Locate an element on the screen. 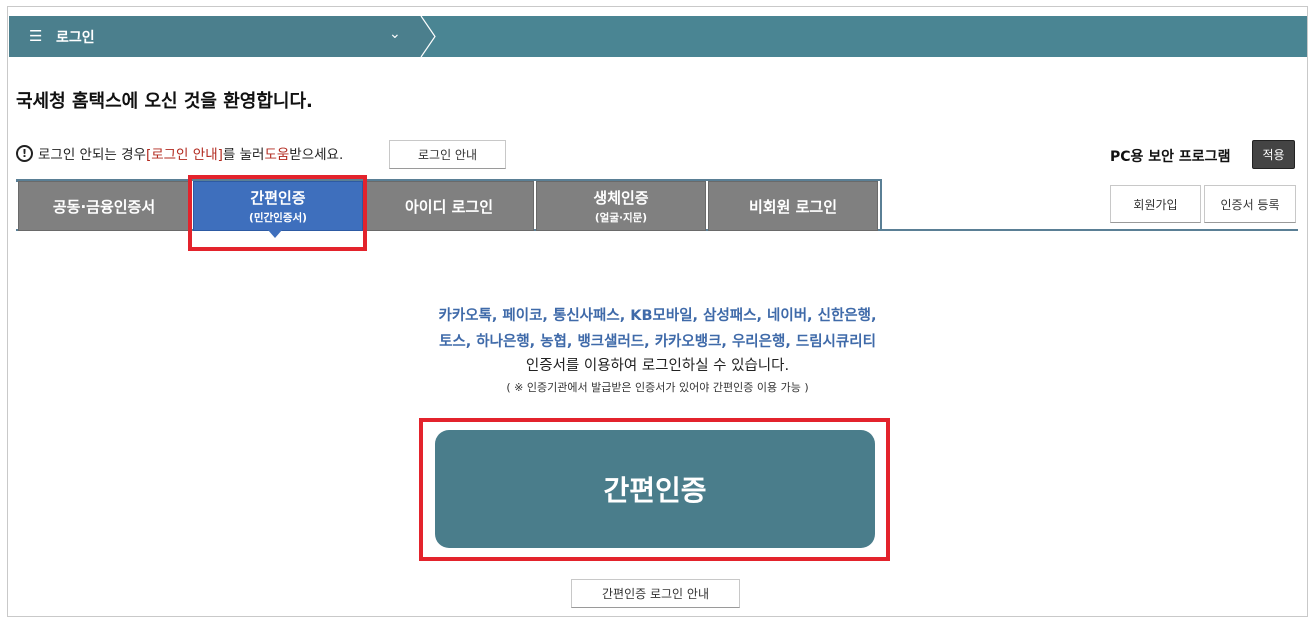 The width and height of the screenshot is (1315, 623). highlight-box-tab is located at coordinates (277, 213).